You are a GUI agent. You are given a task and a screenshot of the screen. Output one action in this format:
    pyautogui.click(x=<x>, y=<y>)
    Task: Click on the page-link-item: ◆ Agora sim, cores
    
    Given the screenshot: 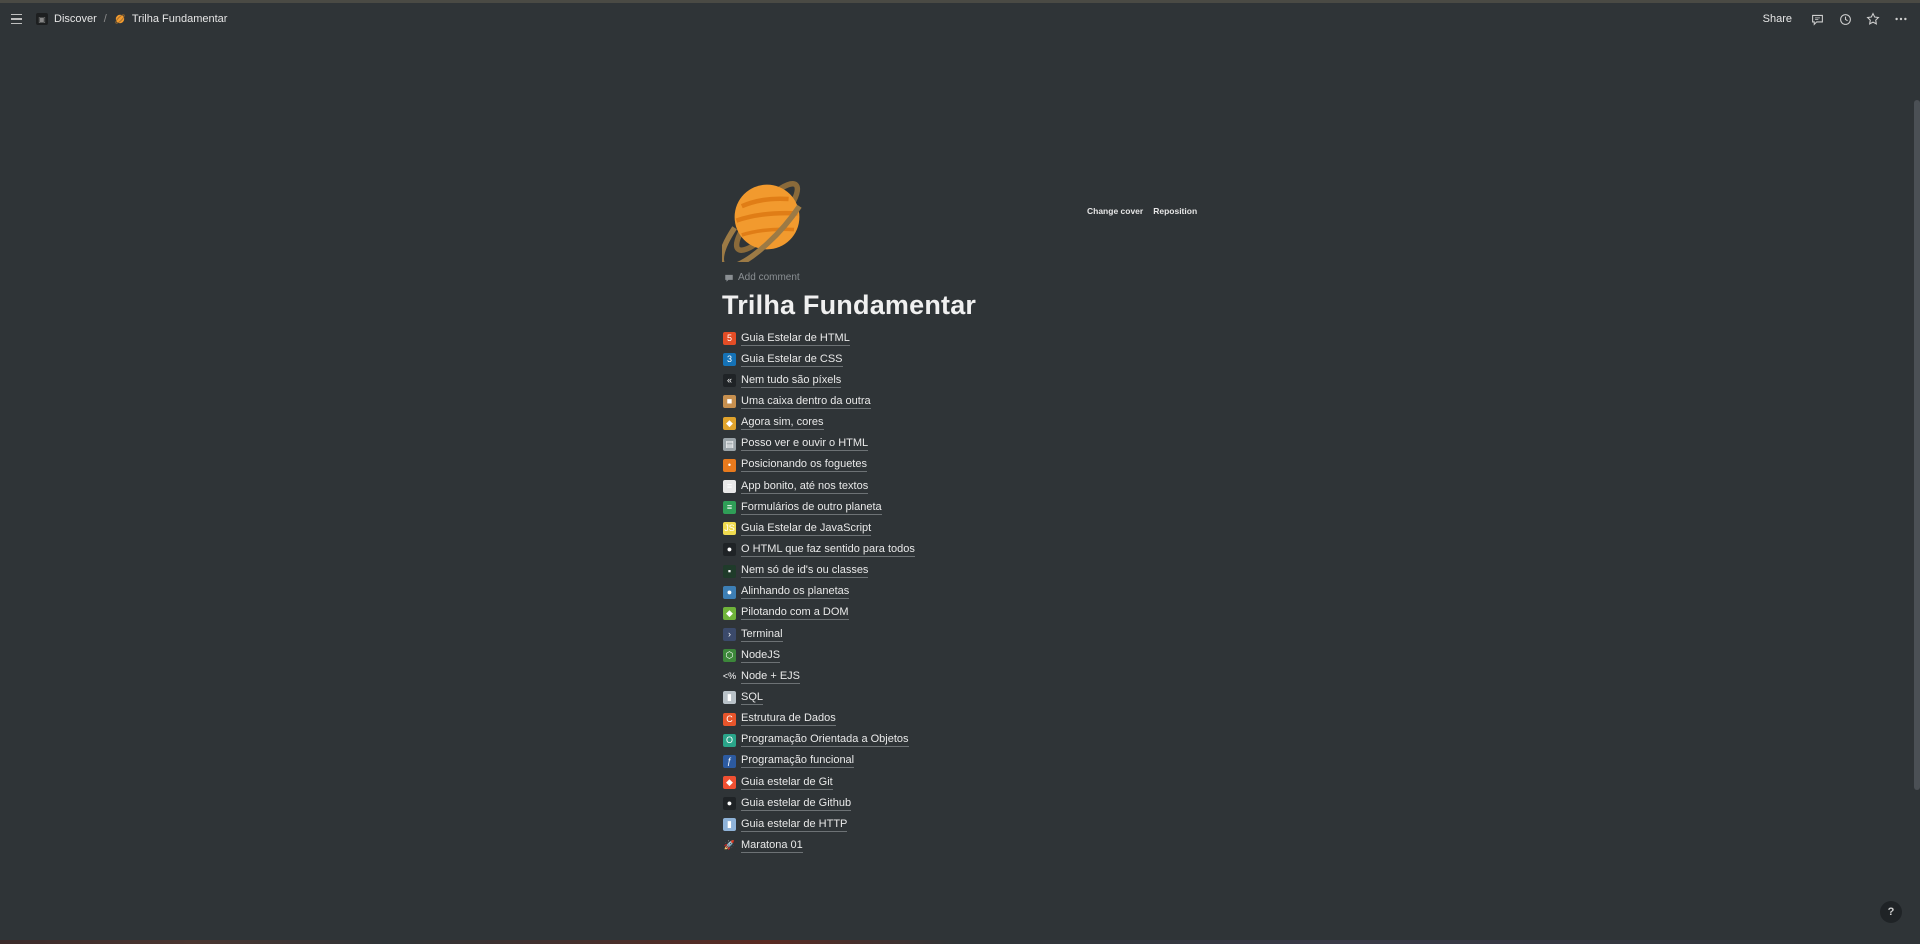 What is the action you would take?
    pyautogui.click(x=819, y=423)
    